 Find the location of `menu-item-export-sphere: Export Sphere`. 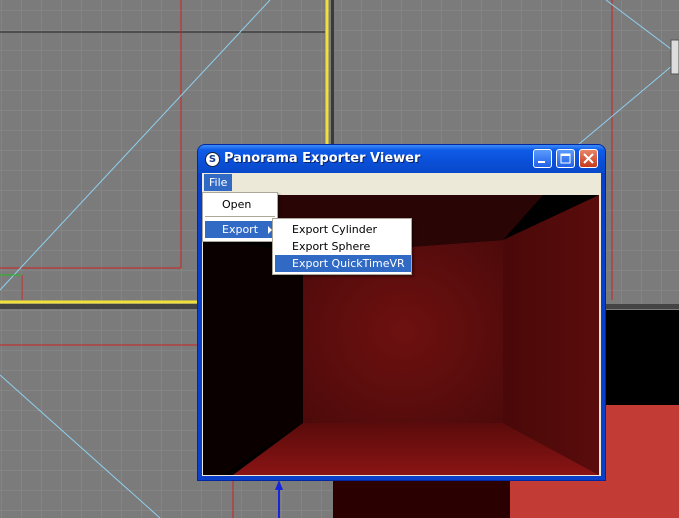

menu-item-export-sphere: Export Sphere is located at coordinates (343, 246).